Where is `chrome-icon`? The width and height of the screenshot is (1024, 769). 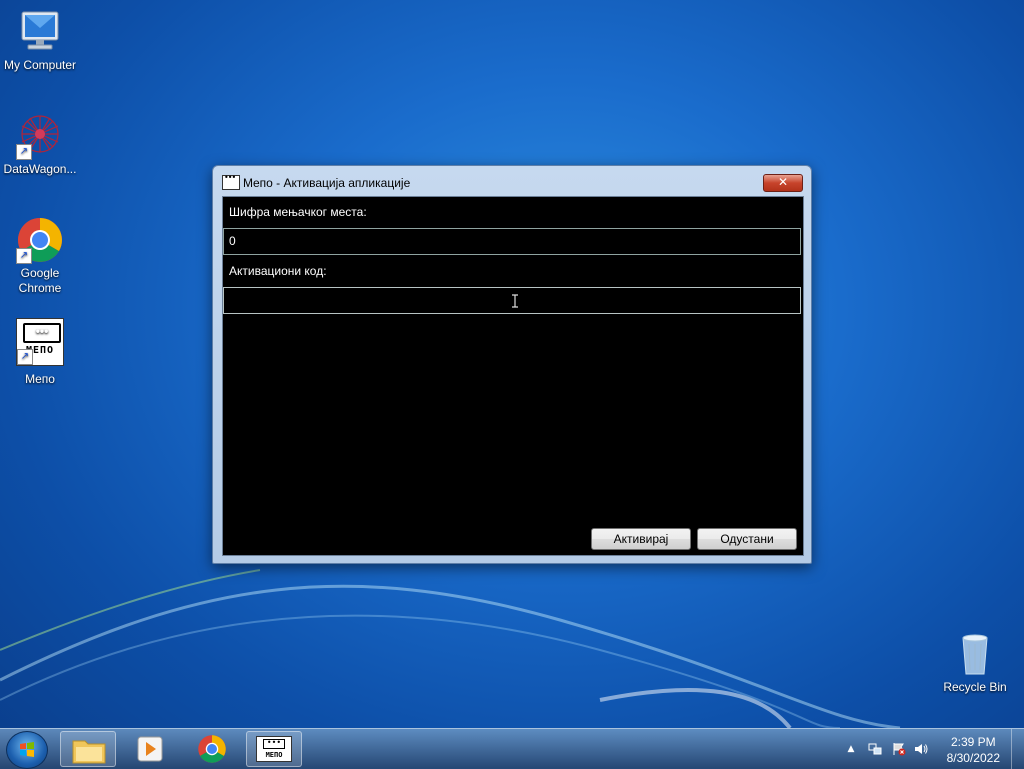
chrome-icon is located at coordinates (212, 749).